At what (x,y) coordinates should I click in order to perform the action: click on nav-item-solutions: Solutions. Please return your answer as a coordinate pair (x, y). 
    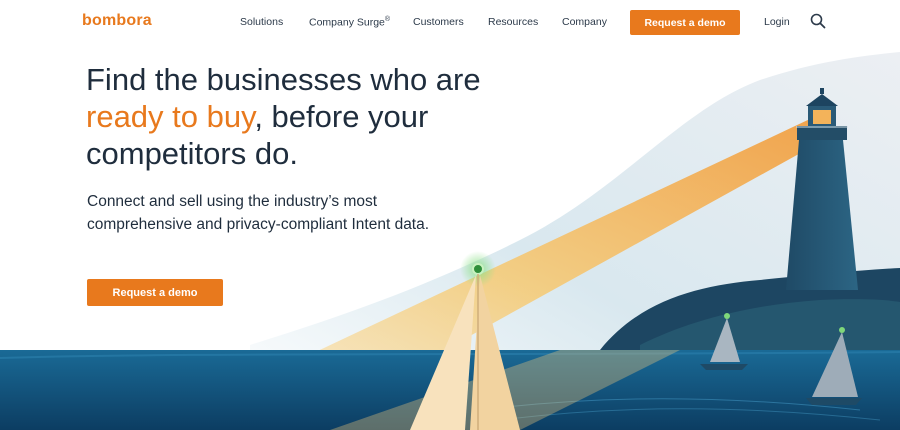
    Looking at the image, I should click on (261, 22).